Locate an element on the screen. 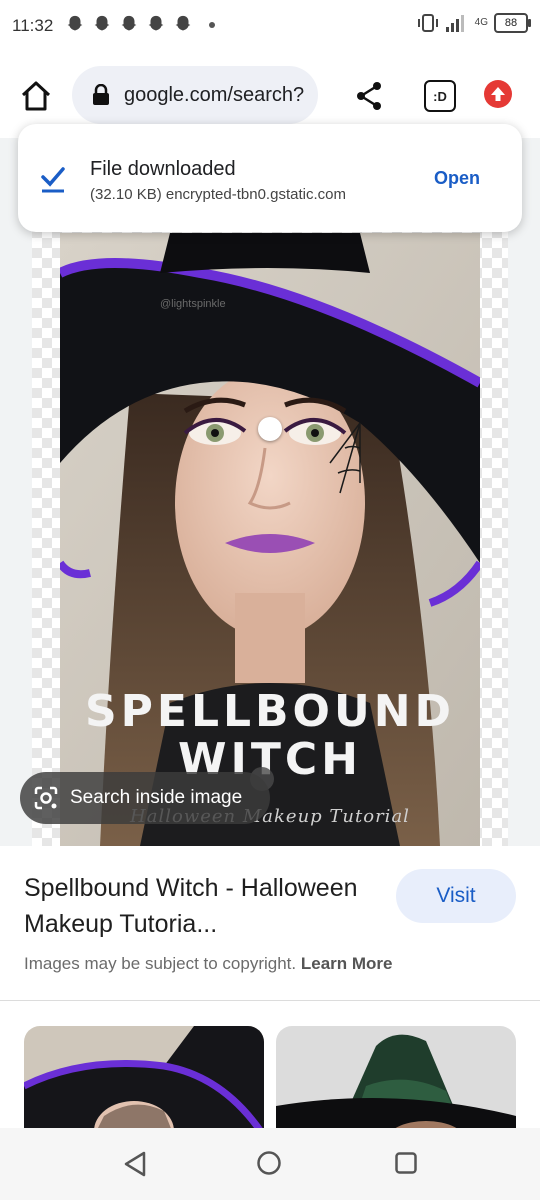 The height and width of the screenshot is (1200, 540). url-text: google.com/search? is located at coordinates (214, 94).